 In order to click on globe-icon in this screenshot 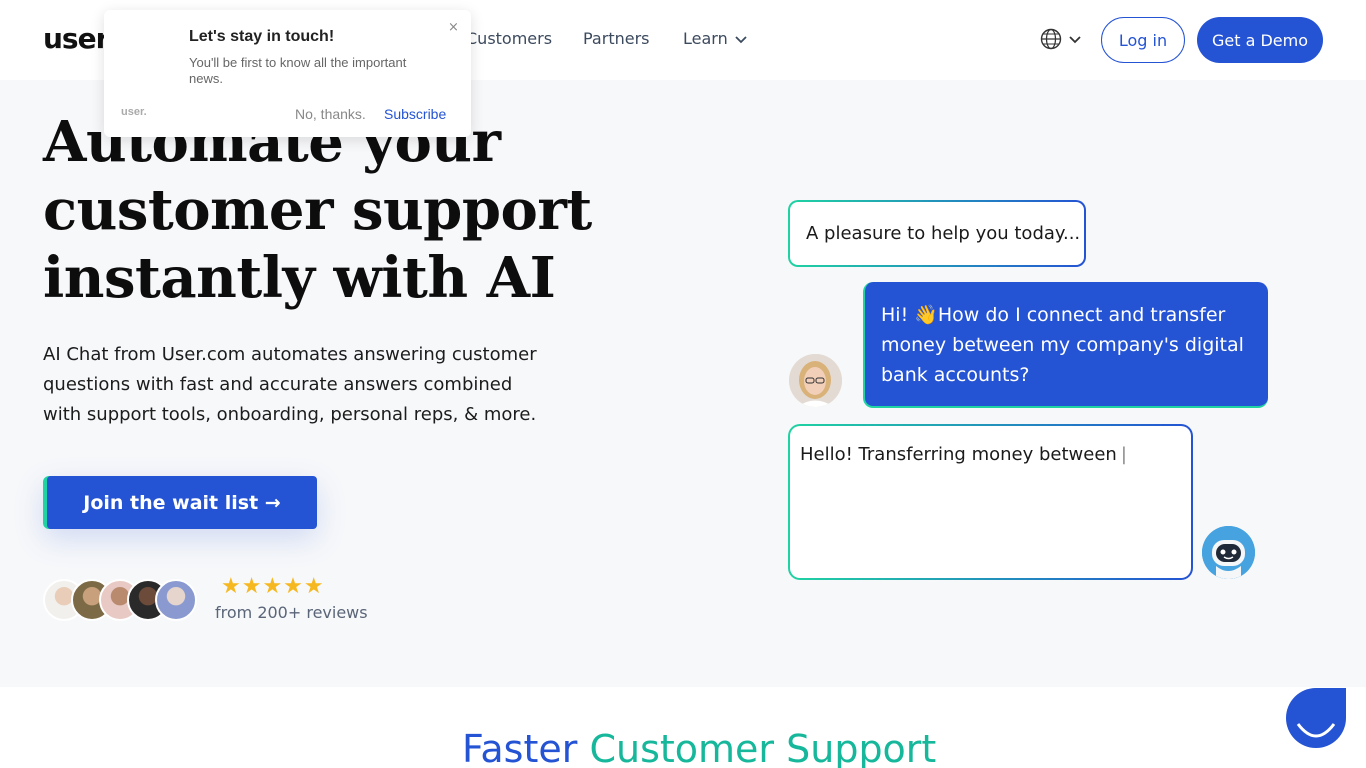, I will do `click(1051, 39)`.